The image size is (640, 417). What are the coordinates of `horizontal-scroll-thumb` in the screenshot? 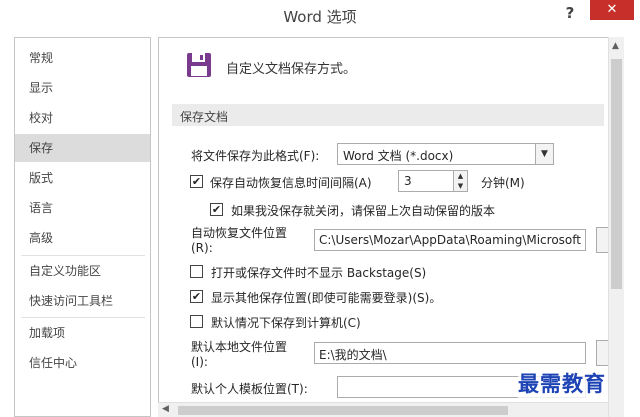 It's located at (343, 410).